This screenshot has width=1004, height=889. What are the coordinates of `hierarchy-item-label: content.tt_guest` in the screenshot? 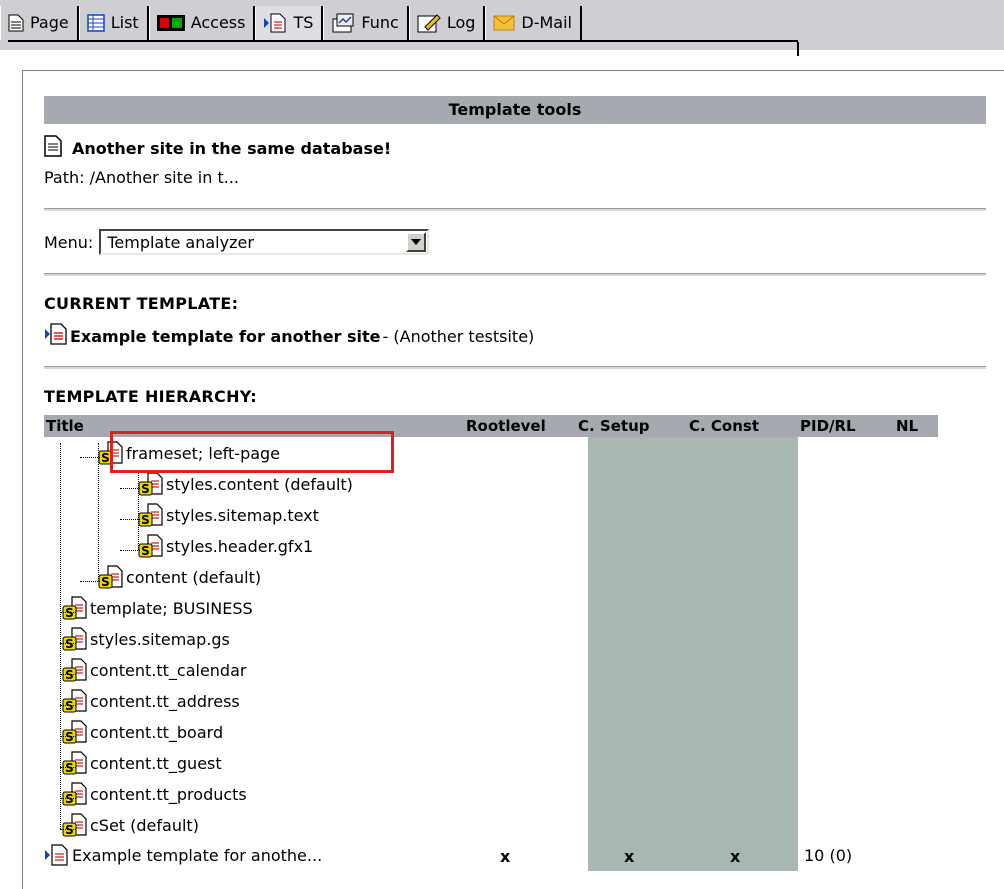 It's located at (156, 763).